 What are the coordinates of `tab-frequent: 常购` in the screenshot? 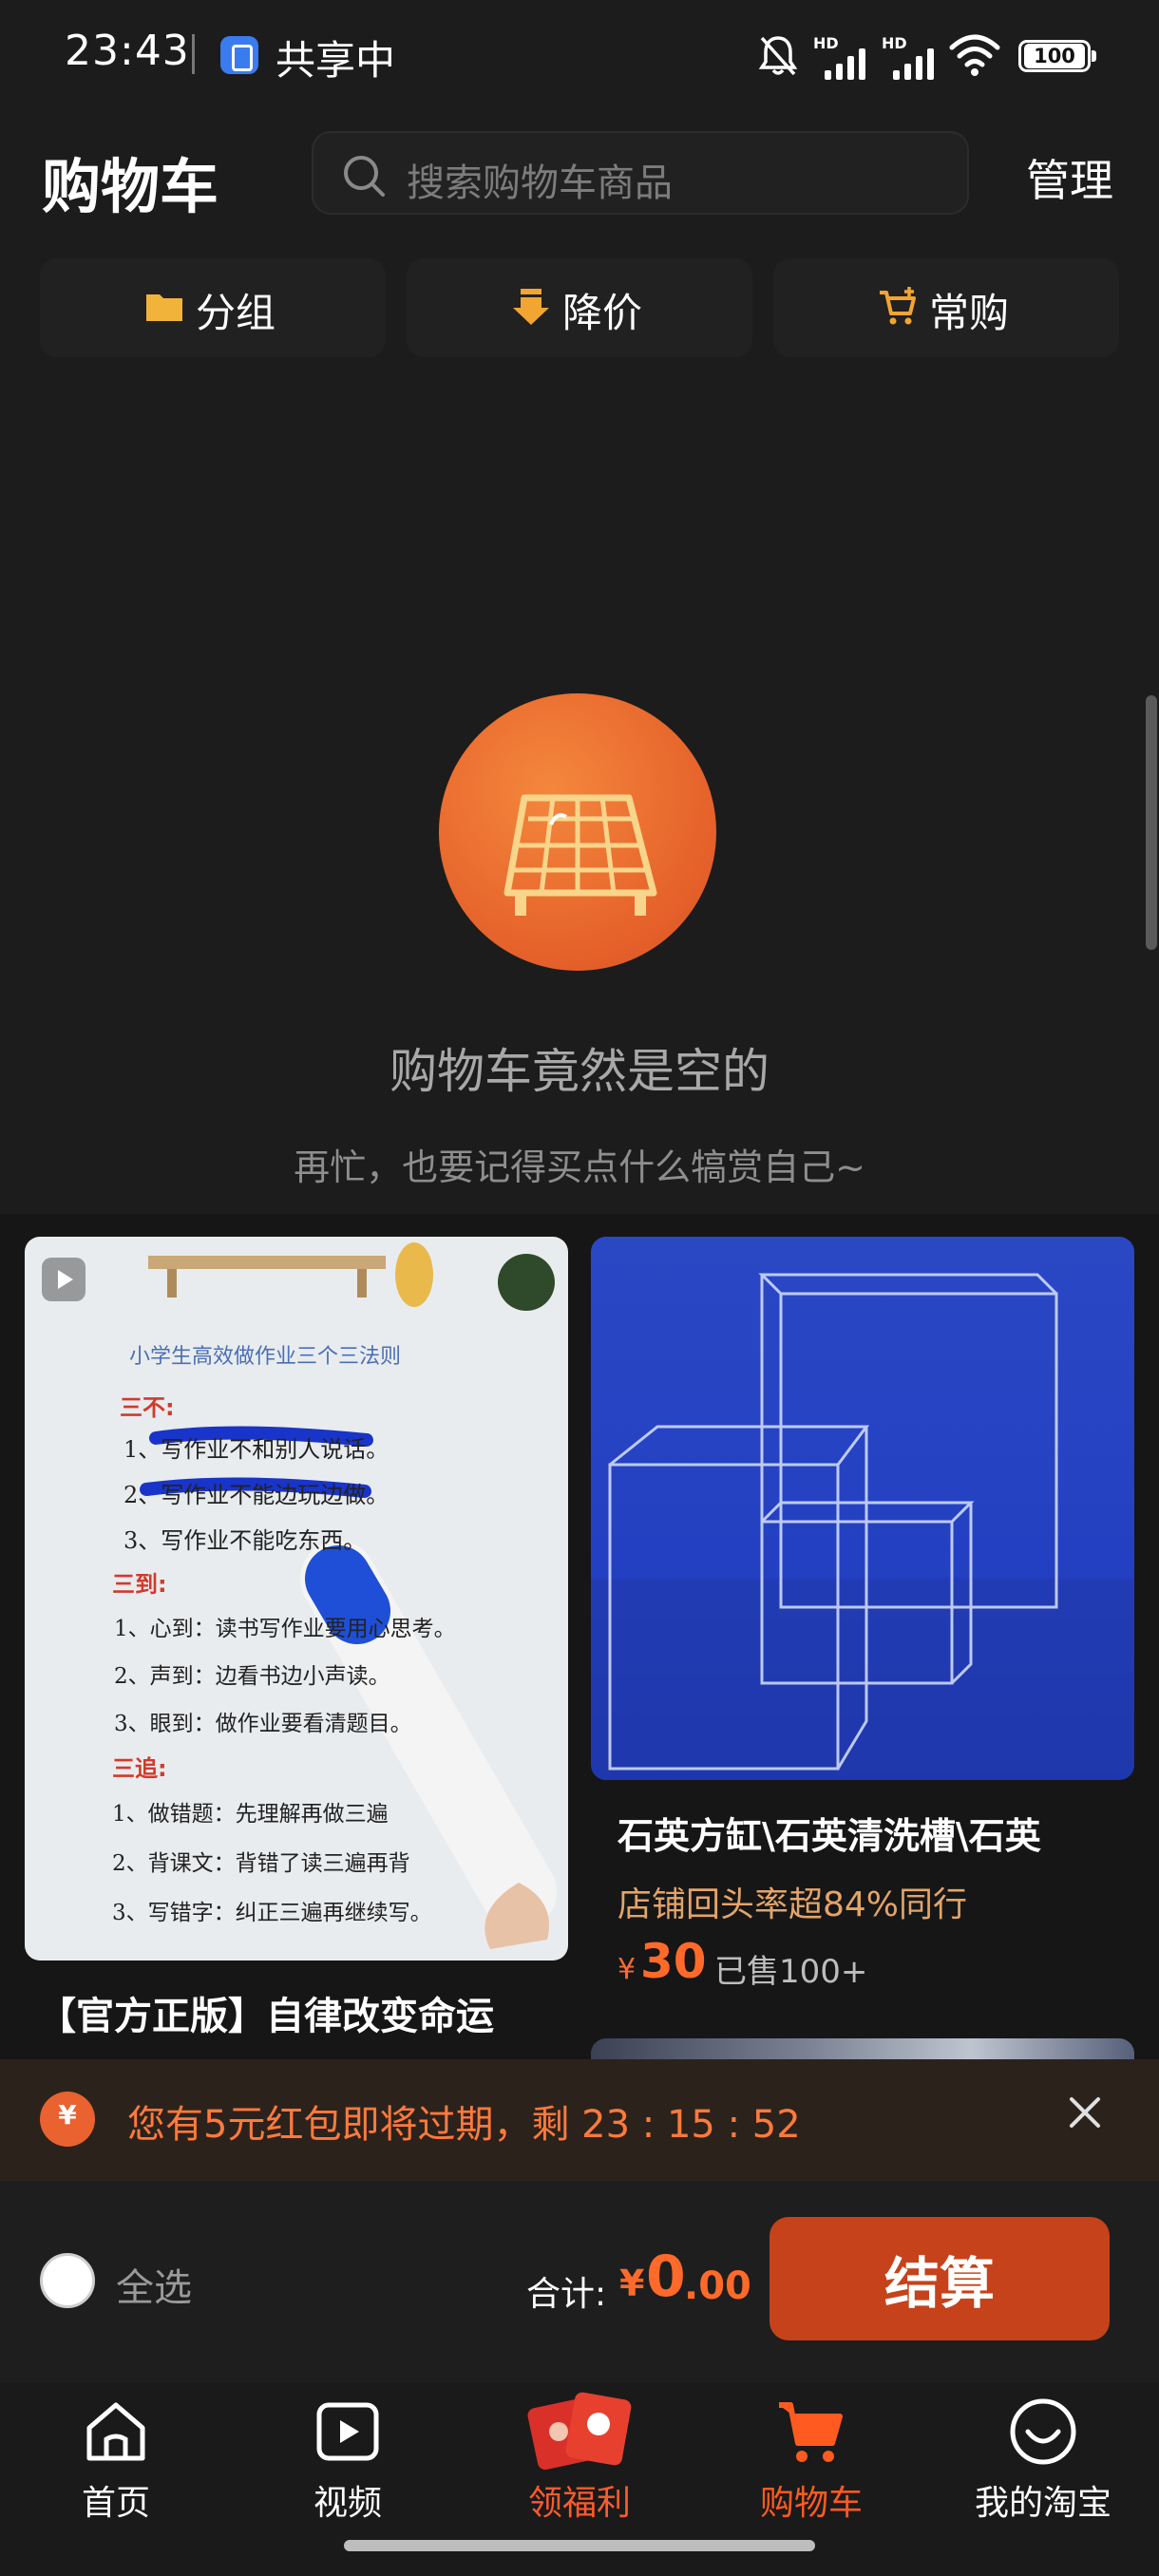 It's located at (946, 307).